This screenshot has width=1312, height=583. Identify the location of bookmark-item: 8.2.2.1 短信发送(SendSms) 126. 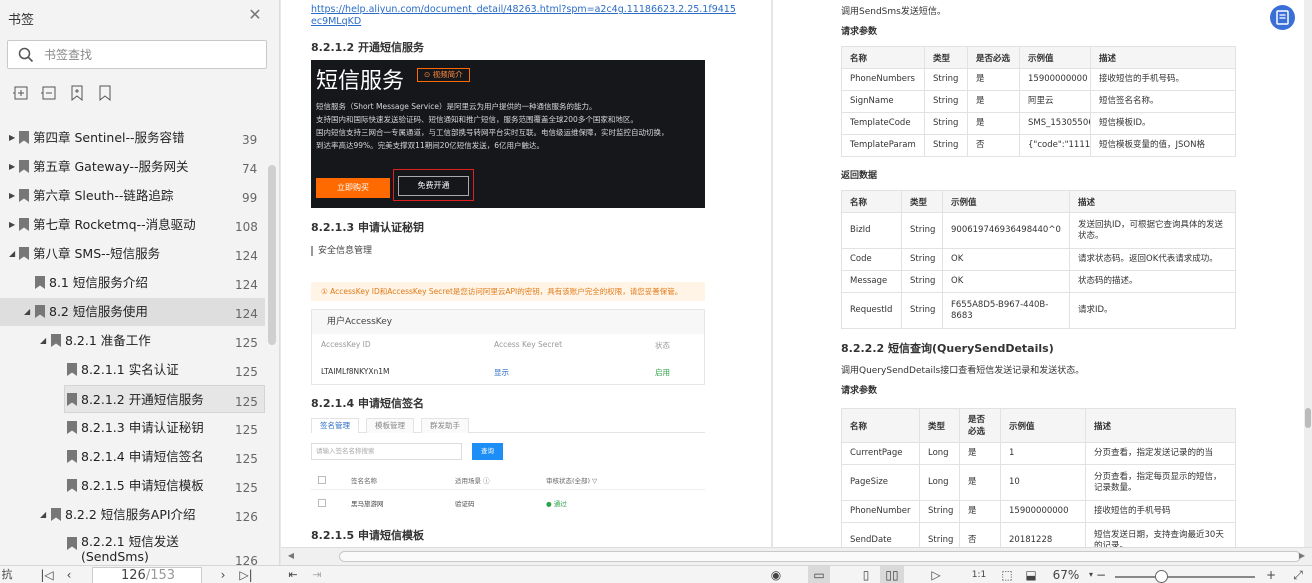
(132, 547).